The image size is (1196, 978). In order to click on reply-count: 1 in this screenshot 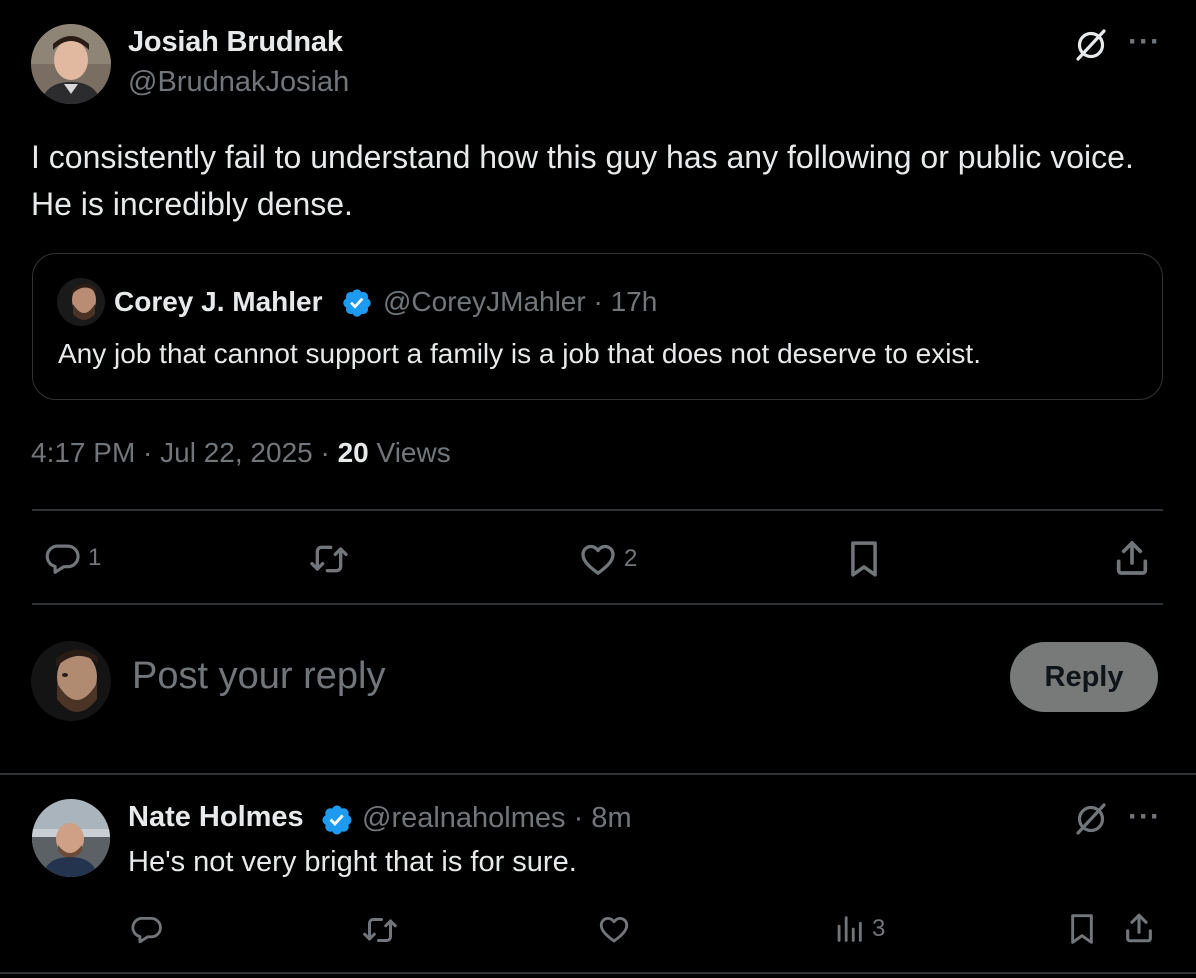, I will do `click(95, 557)`.